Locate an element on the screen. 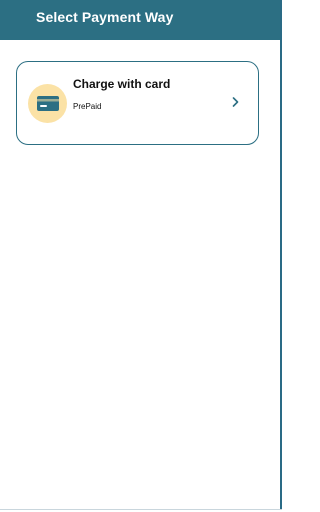 The image size is (320, 512). payment-option-subtitle: PrePaid is located at coordinates (87, 106).